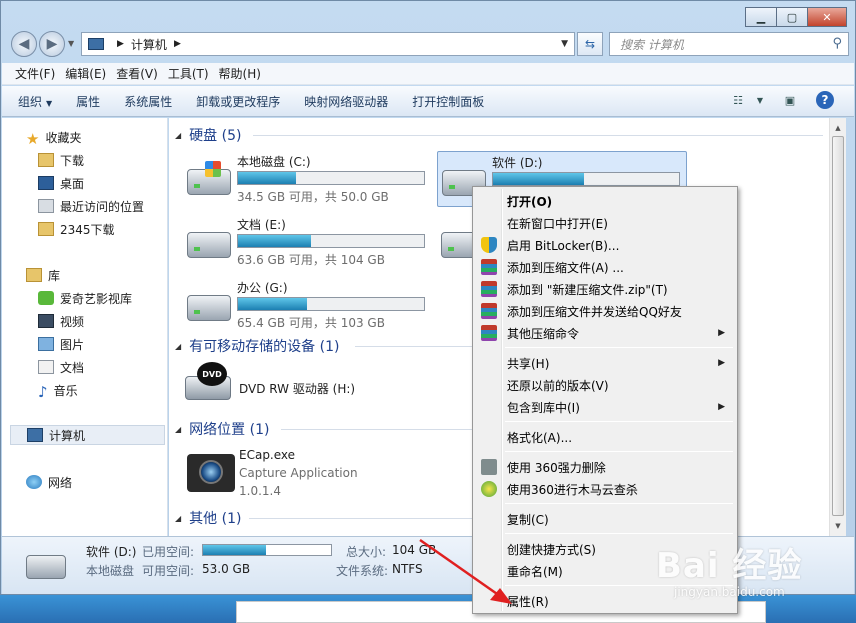 The image size is (856, 623). What do you see at coordinates (137, 73) in the screenshot?
I see `menu-view: 查看(V)` at bounding box center [137, 73].